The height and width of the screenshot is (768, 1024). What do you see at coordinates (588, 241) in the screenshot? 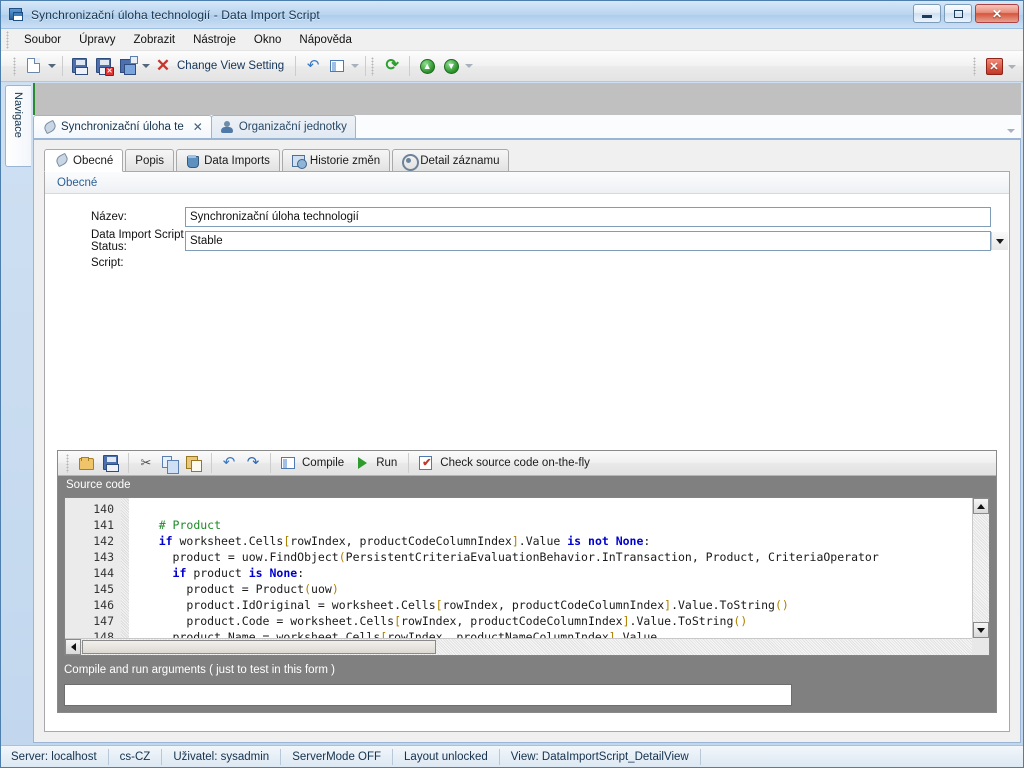
I see `status-combo-input` at bounding box center [588, 241].